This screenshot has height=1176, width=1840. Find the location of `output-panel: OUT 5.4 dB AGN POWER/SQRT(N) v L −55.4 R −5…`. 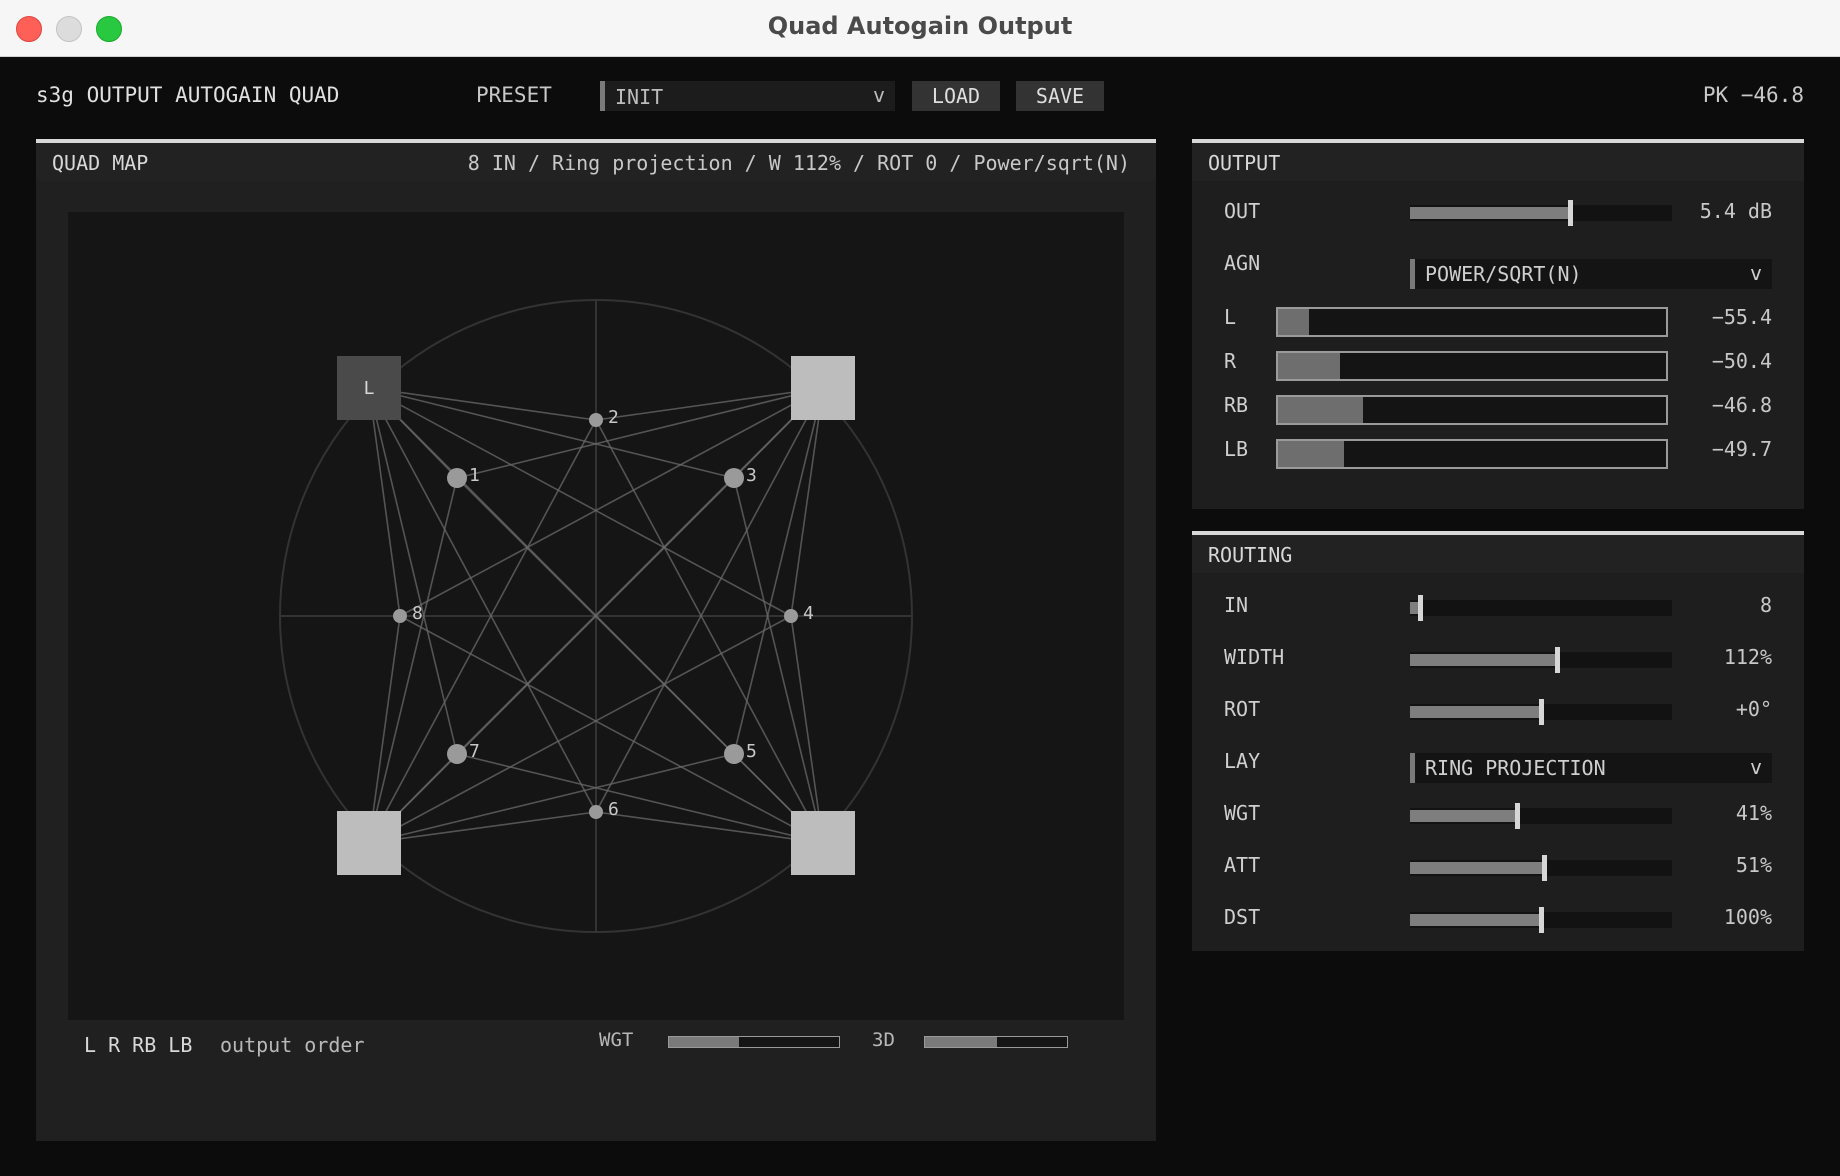

output-panel: OUT 5.4 dB AGN POWER/SQRT(N) v L −55.4 R −5… is located at coordinates (1498, 345).